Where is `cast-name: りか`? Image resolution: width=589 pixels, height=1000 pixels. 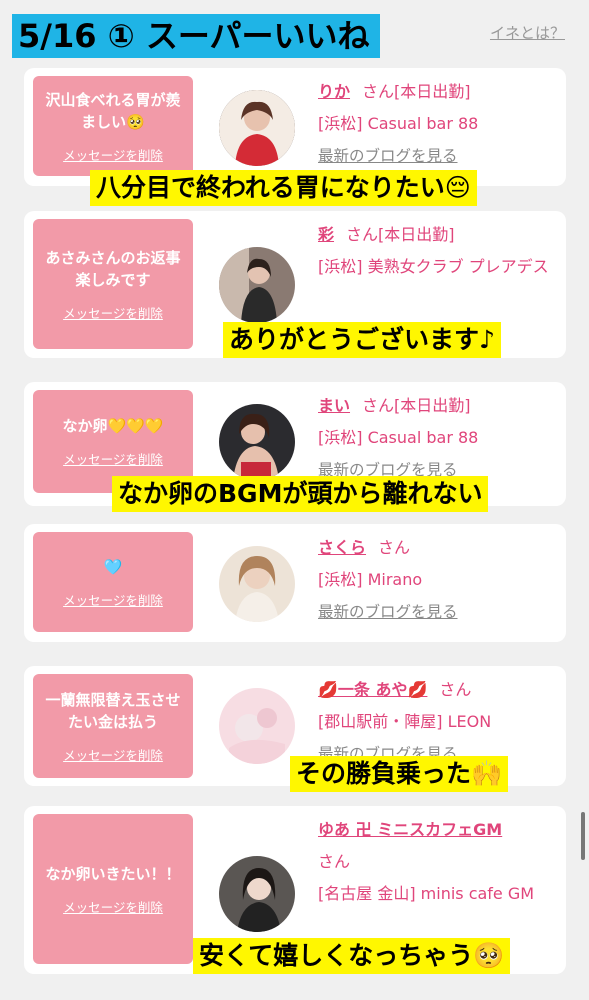
cast-name: りか is located at coordinates (334, 91).